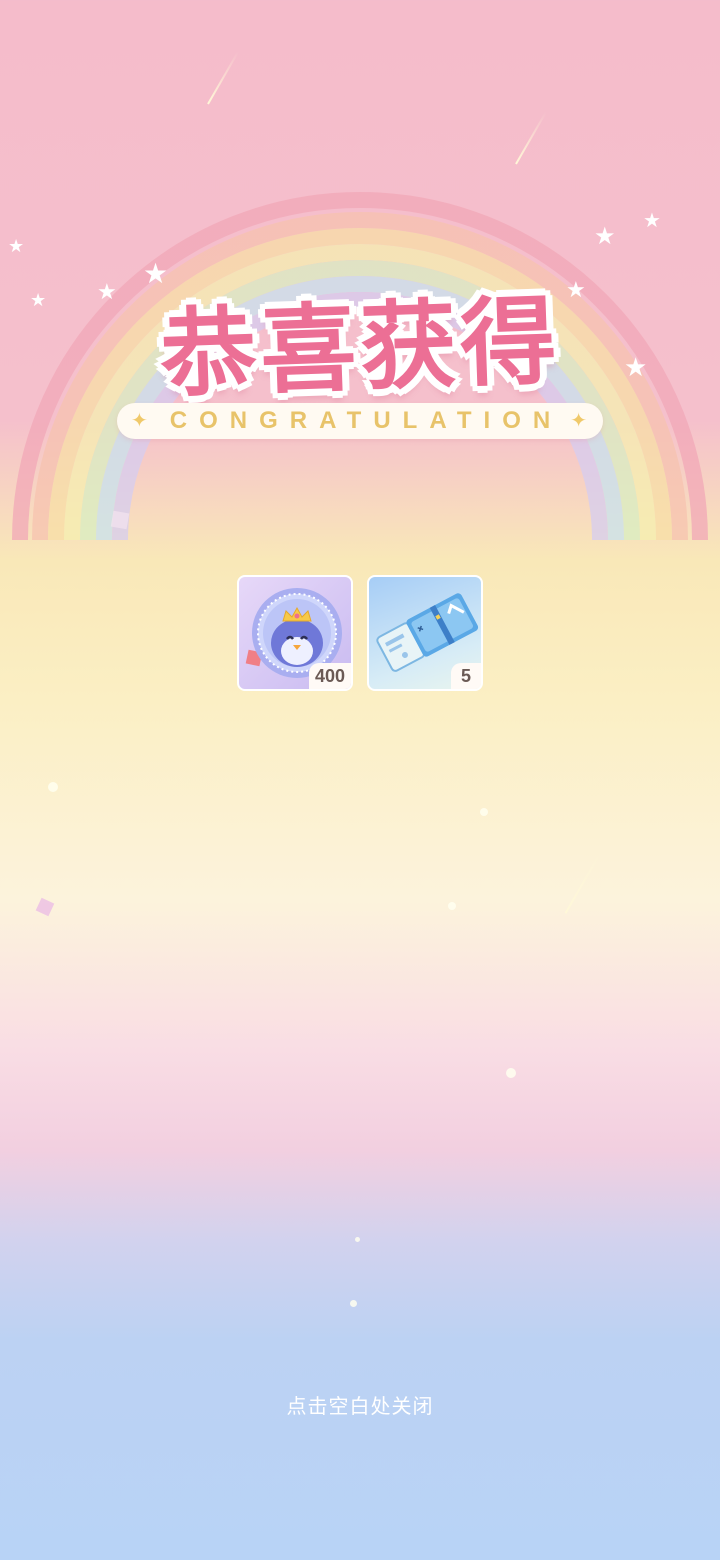 This screenshot has width=720, height=1560. I want to click on page-title: 恭喜获得, so click(360, 348).